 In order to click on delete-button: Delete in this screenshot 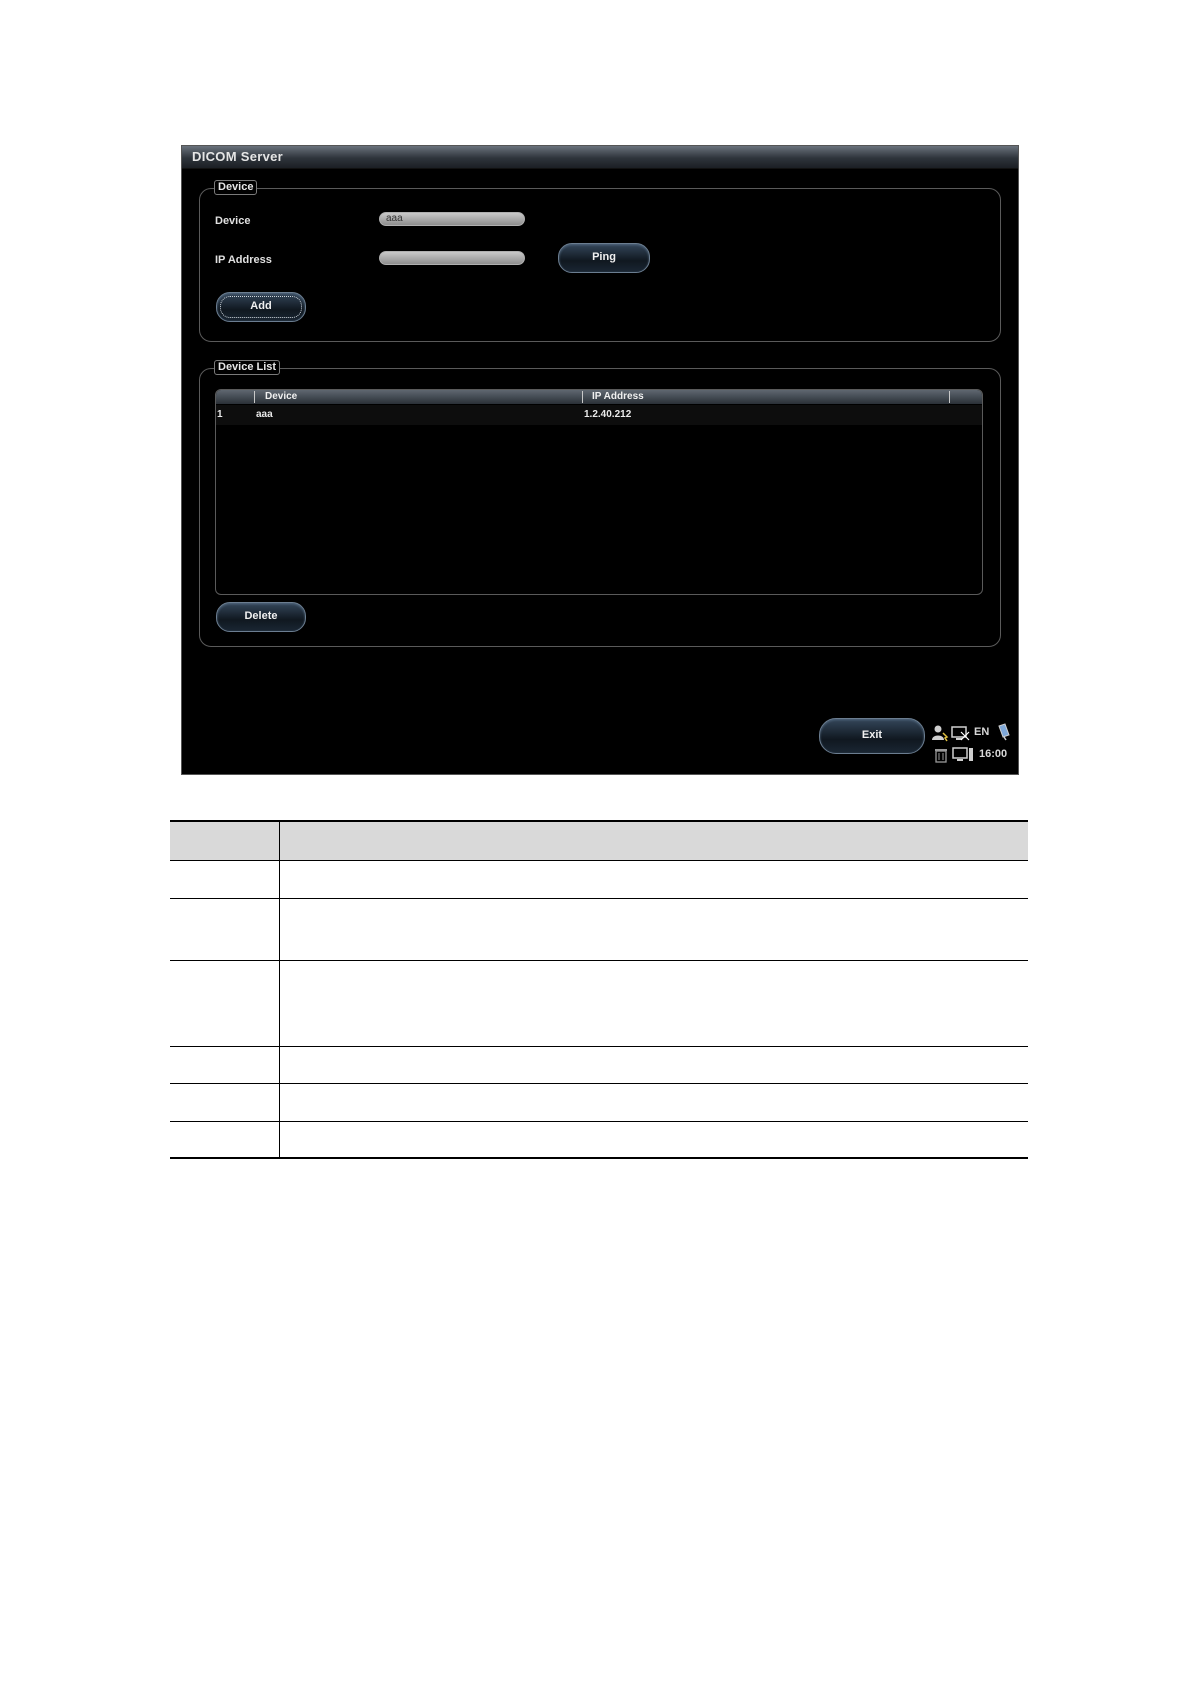, I will do `click(261, 617)`.